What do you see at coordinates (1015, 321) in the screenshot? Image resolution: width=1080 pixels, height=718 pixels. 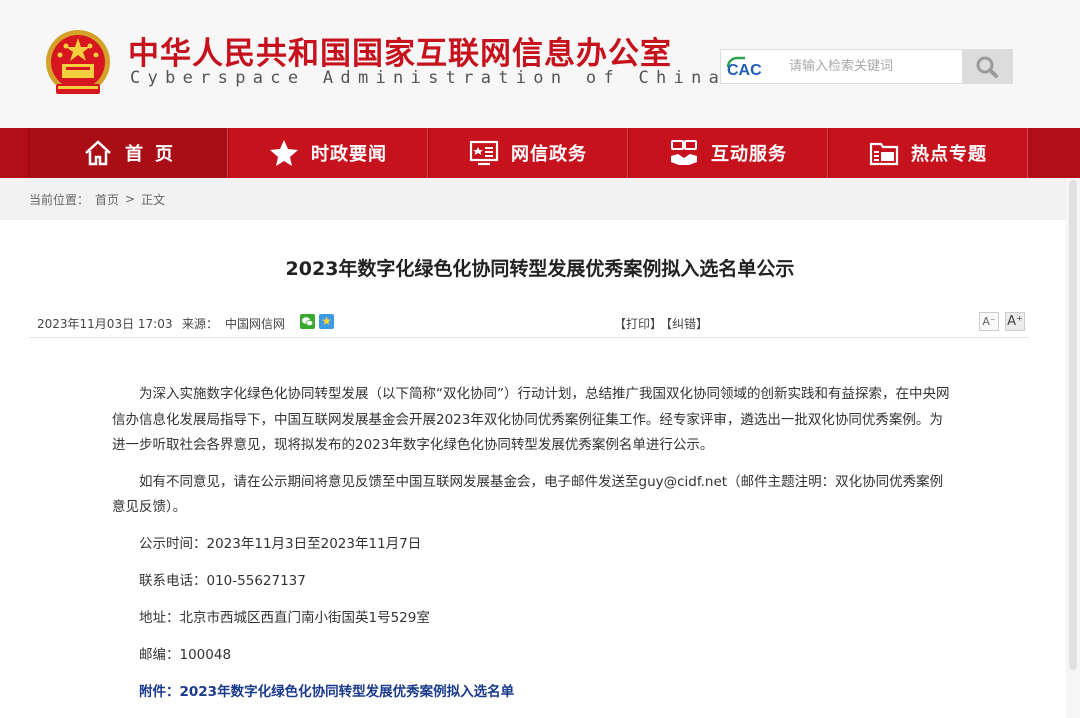 I see `font-increase-button: A⁺` at bounding box center [1015, 321].